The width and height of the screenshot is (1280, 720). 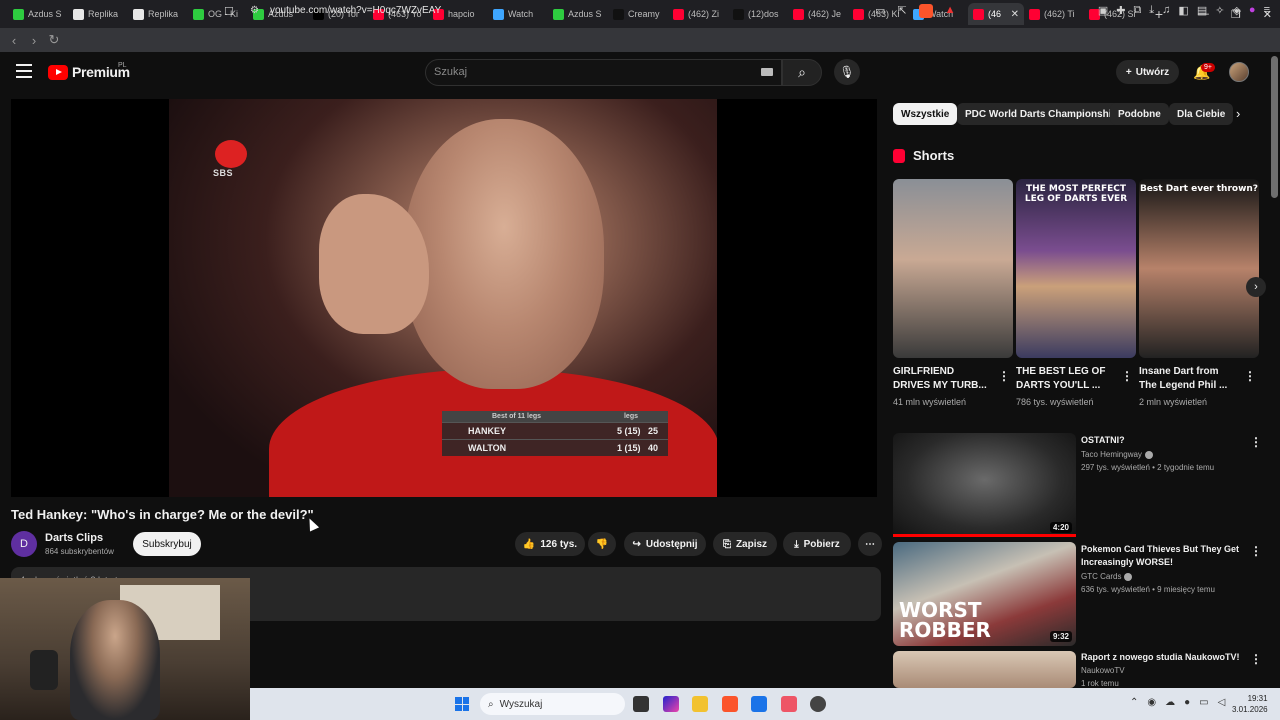 I want to click on back-icon: ‹, so click(x=14, y=40).